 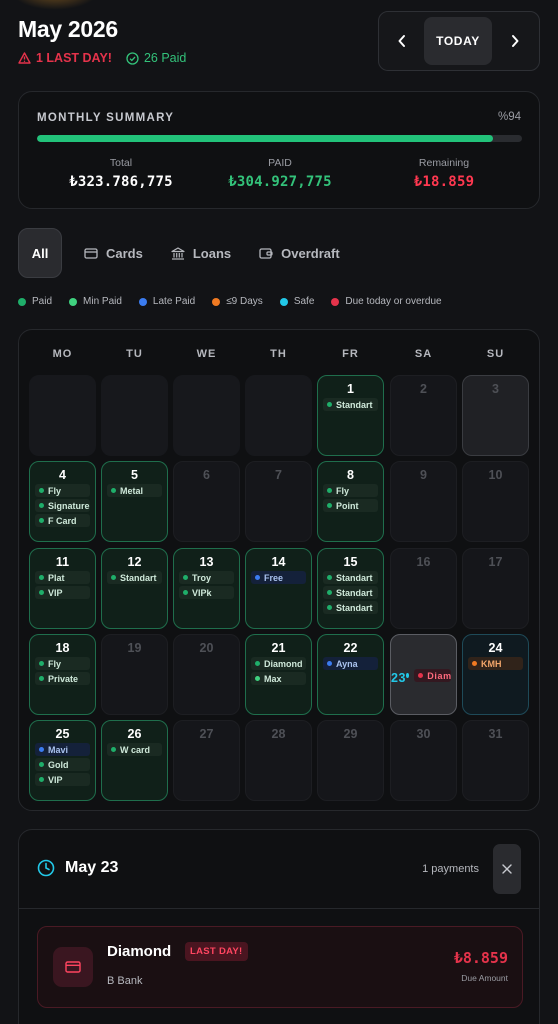 I want to click on calendar-day: 12 Standart, so click(x=134, y=588).